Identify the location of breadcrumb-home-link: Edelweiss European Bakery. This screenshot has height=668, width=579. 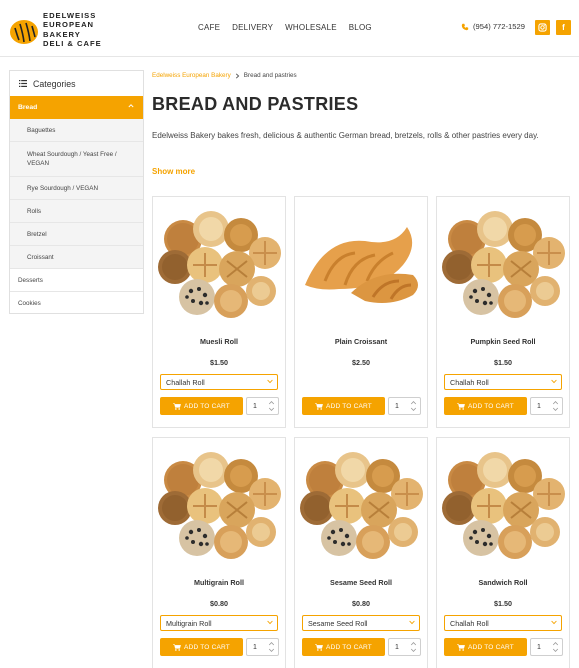
(191, 75).